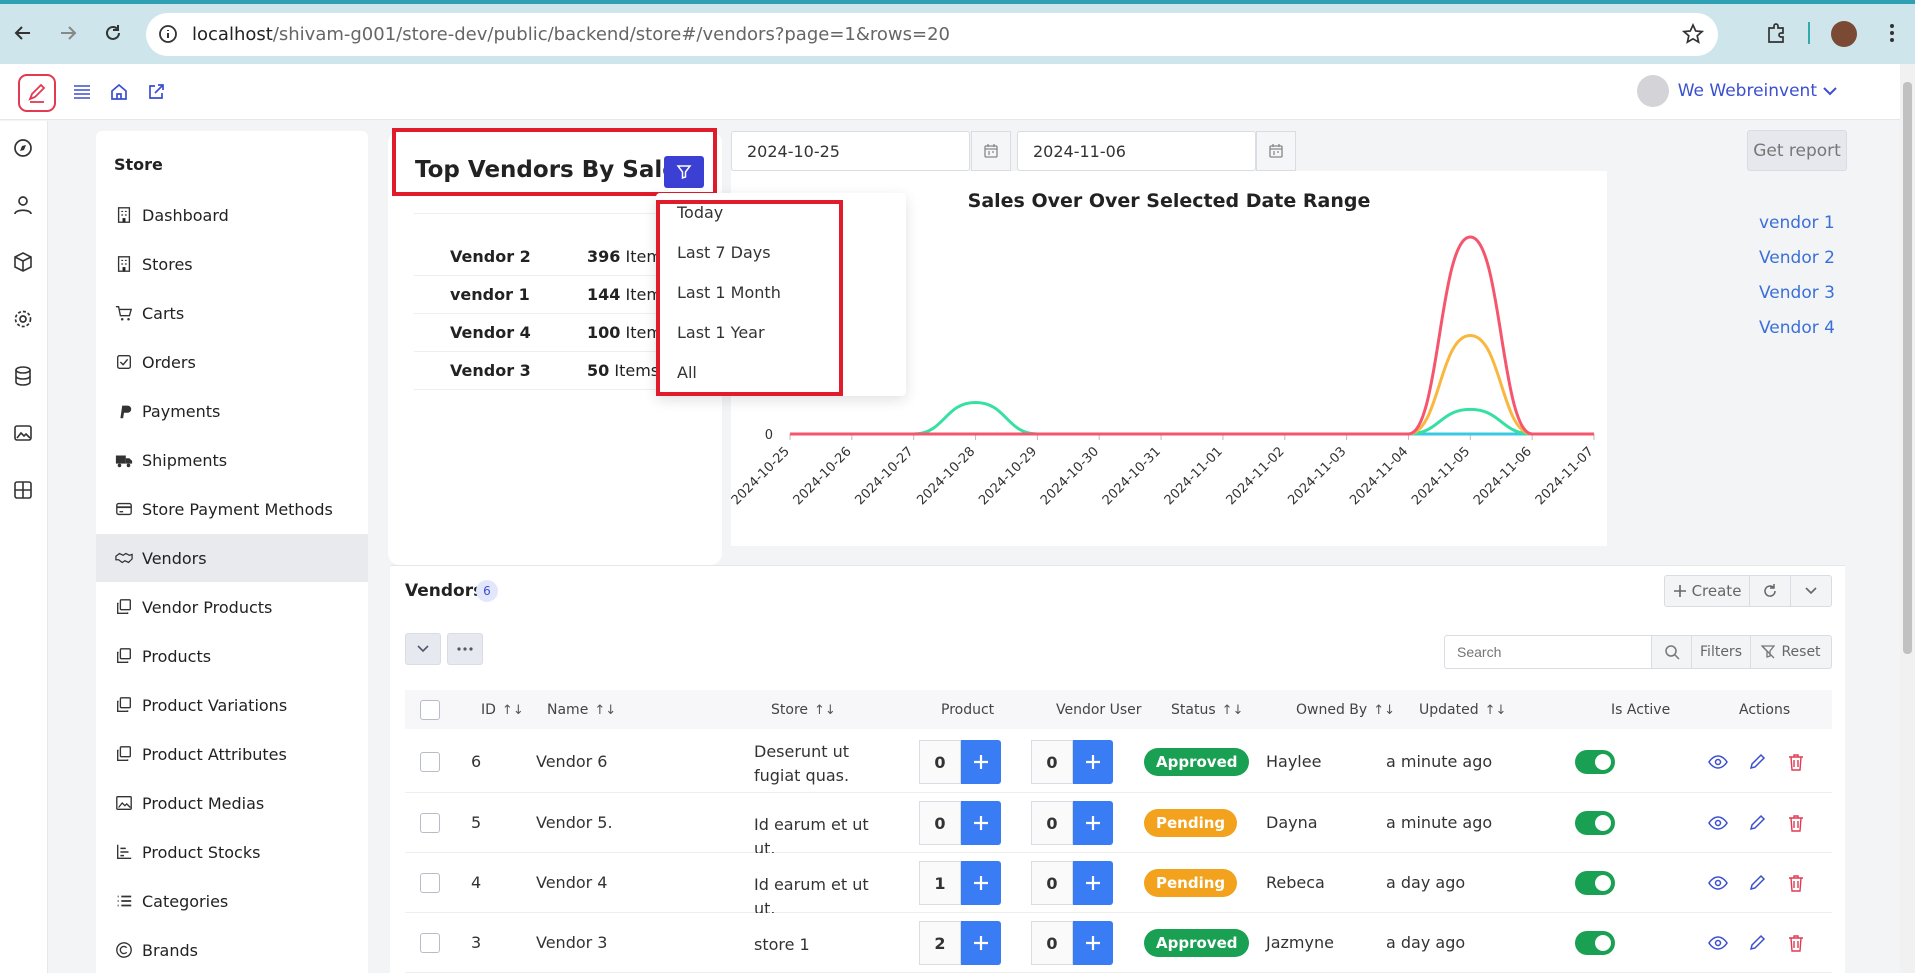  What do you see at coordinates (232, 803) in the screenshot?
I see `sidebar-item-product-medias: Product Medias` at bounding box center [232, 803].